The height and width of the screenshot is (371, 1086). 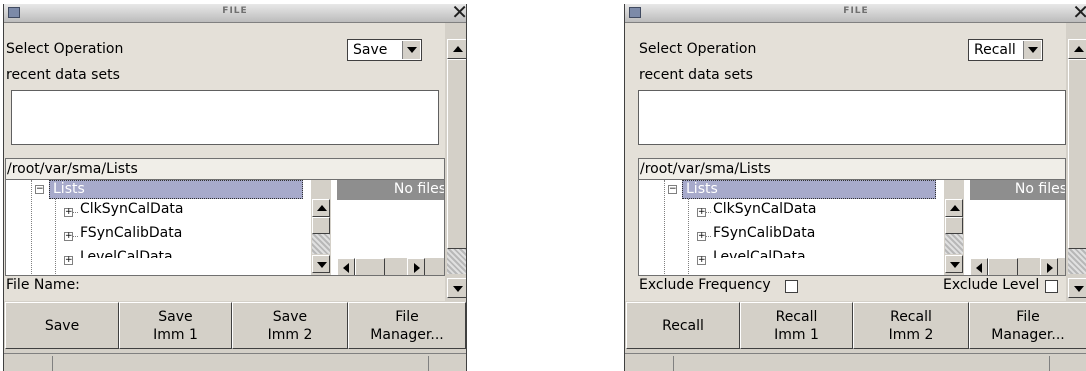 What do you see at coordinates (796, 325) in the screenshot?
I see `recall-imm-1-button: Recall Imm 1` at bounding box center [796, 325].